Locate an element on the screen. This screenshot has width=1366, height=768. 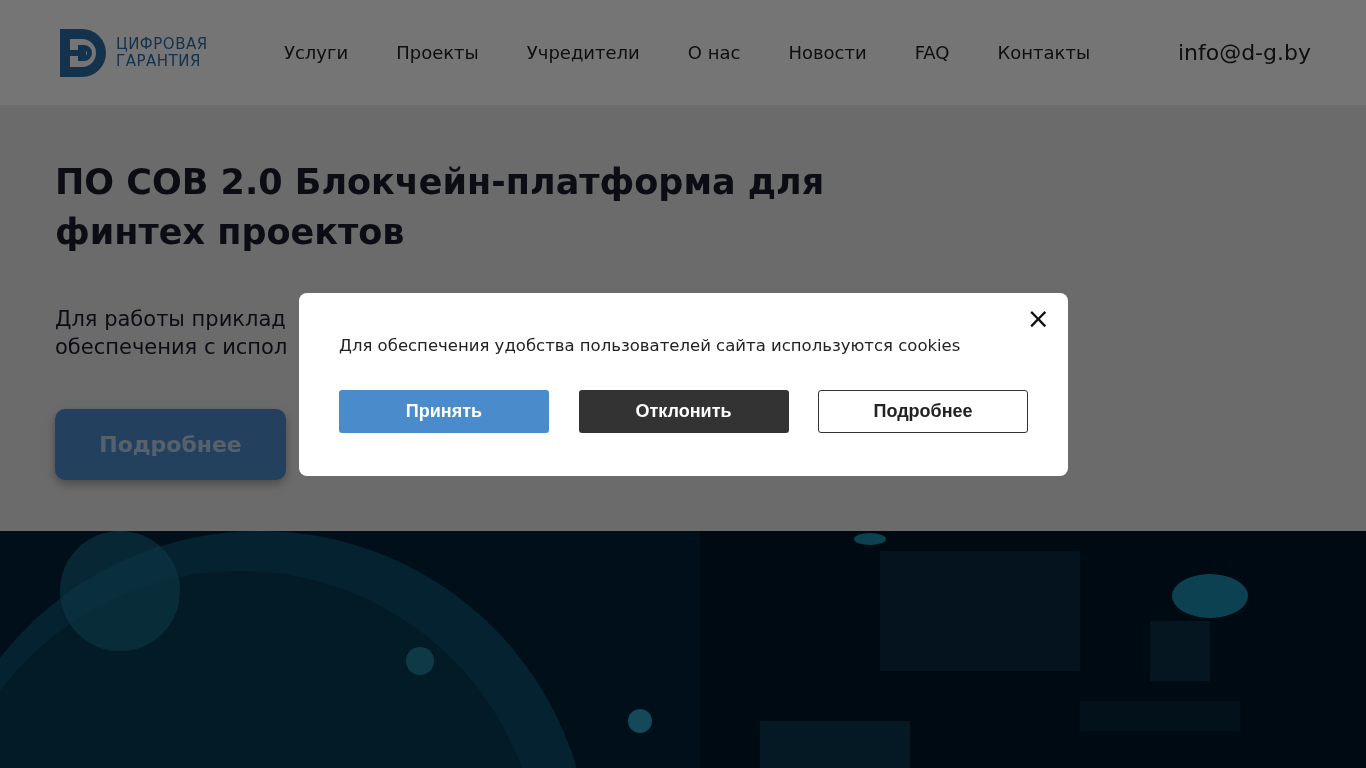
nav-link: Услуги is located at coordinates (316, 52).